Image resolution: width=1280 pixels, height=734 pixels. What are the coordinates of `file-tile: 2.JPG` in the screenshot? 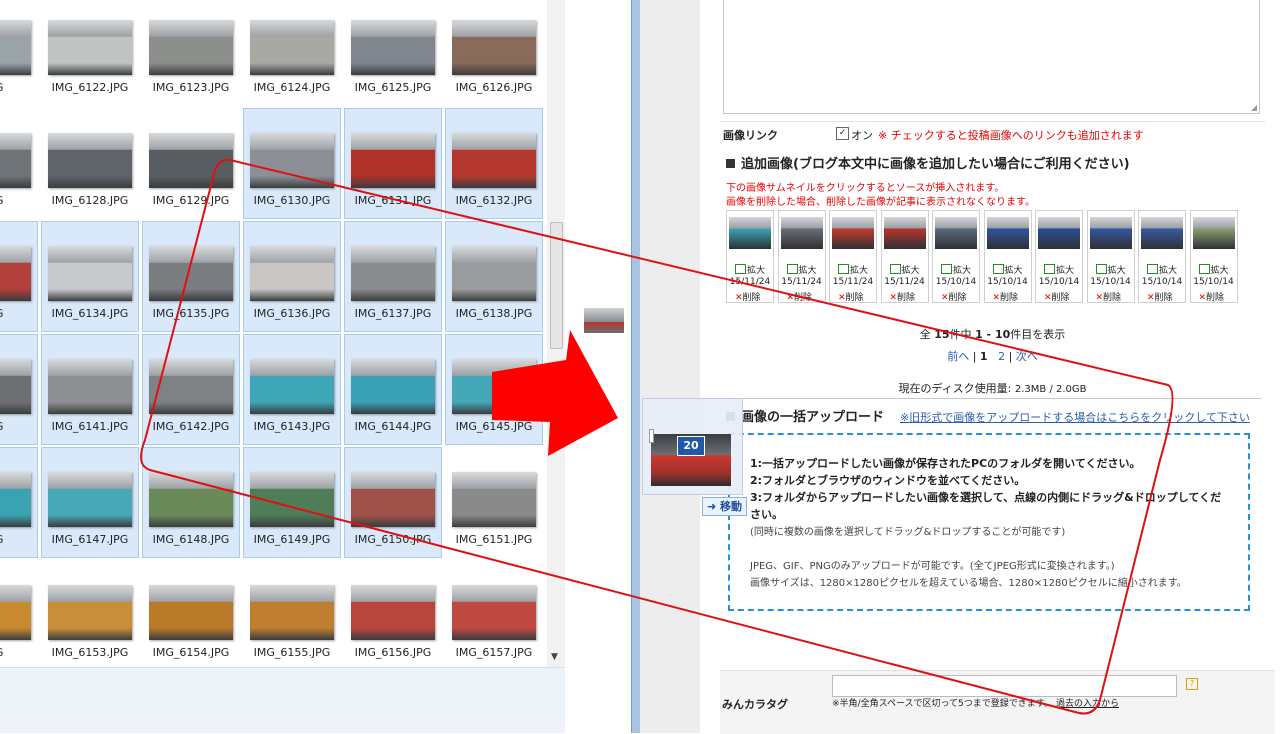 It's located at (19, 615).